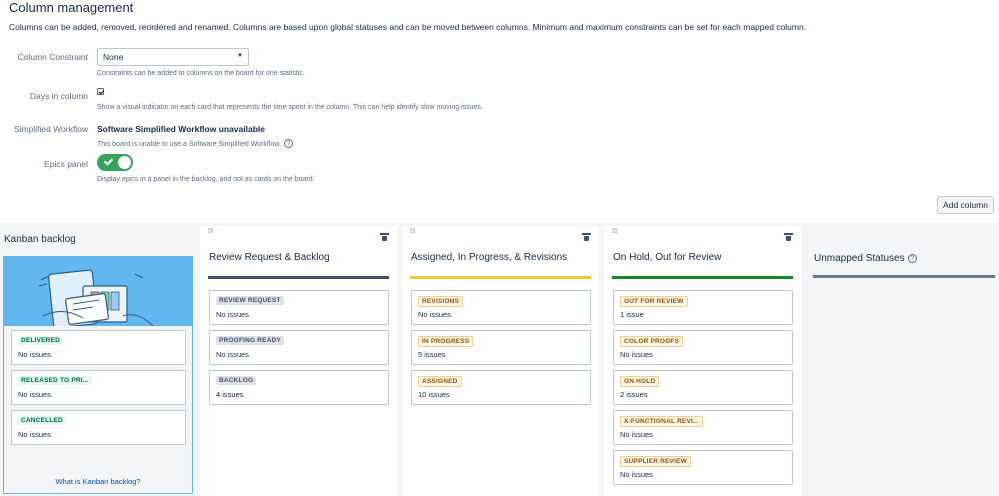 The width and height of the screenshot is (999, 496). I want to click on column-constraint-label: Column Constraint, so click(53, 57).